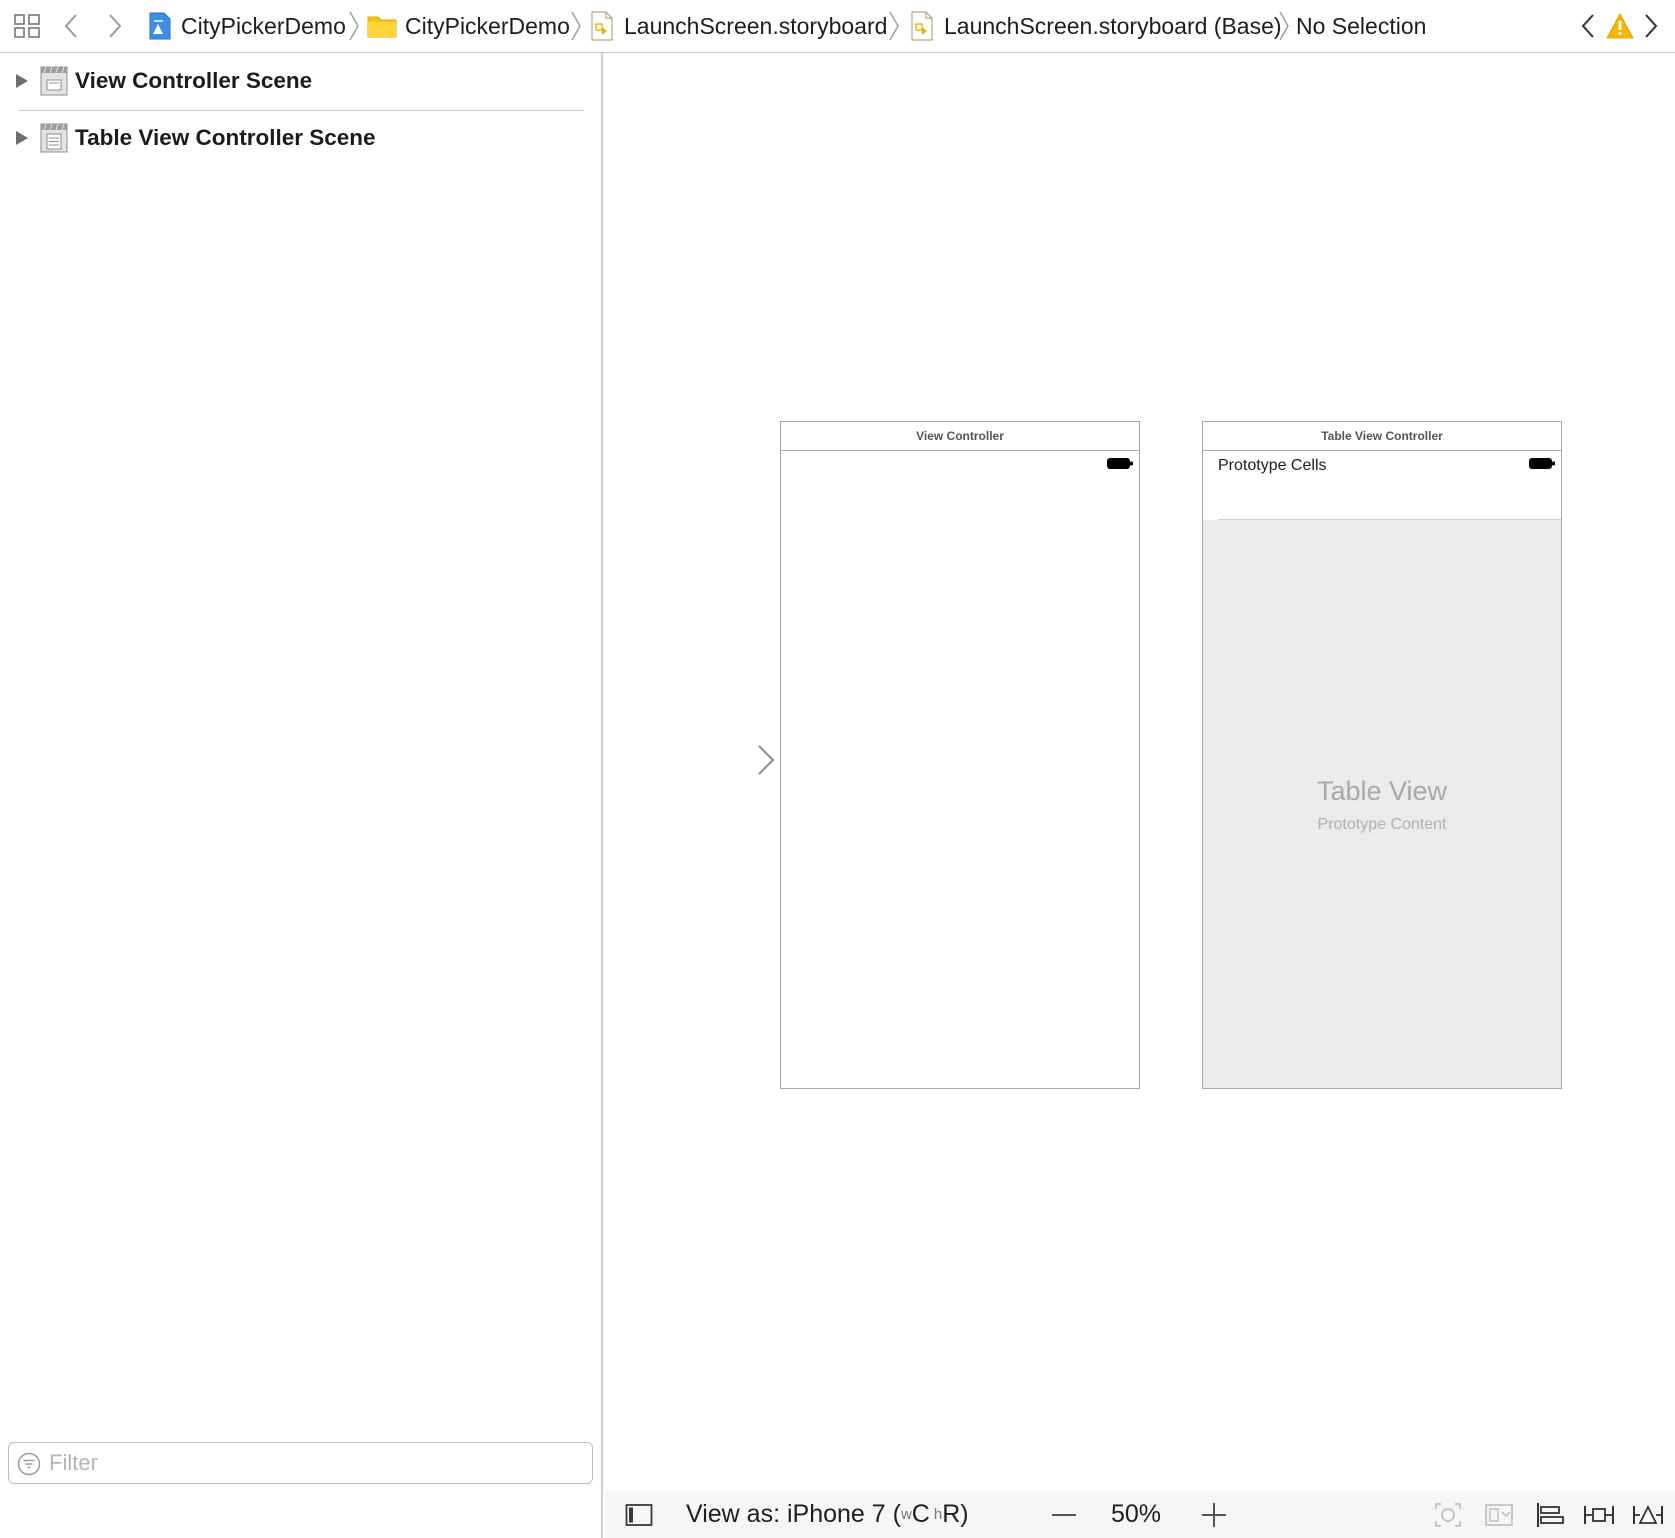 Image resolution: width=1675 pixels, height=1538 pixels. I want to click on resolve-issues-icon, so click(1648, 1514).